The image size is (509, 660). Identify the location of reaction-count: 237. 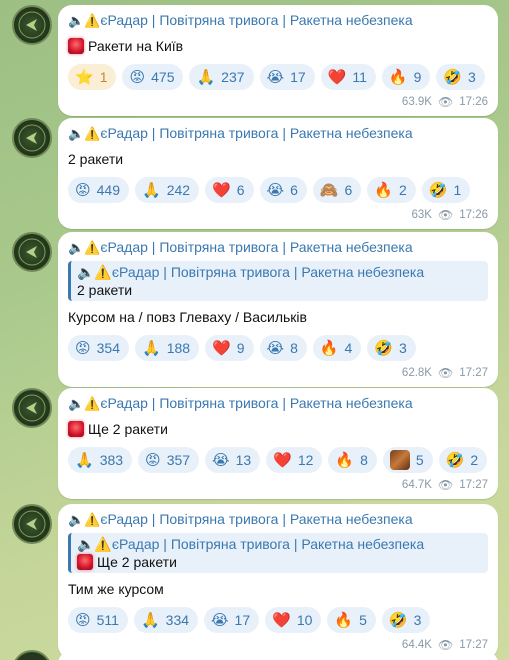
(233, 77).